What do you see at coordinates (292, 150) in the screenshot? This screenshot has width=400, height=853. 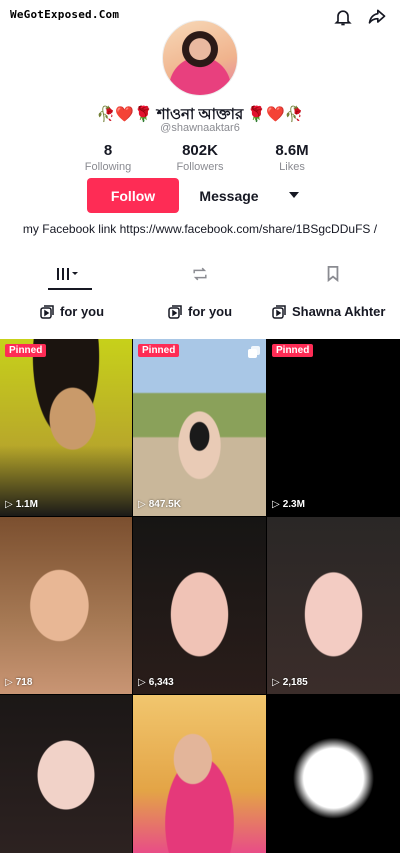 I see `stat-value: 8.6M` at bounding box center [292, 150].